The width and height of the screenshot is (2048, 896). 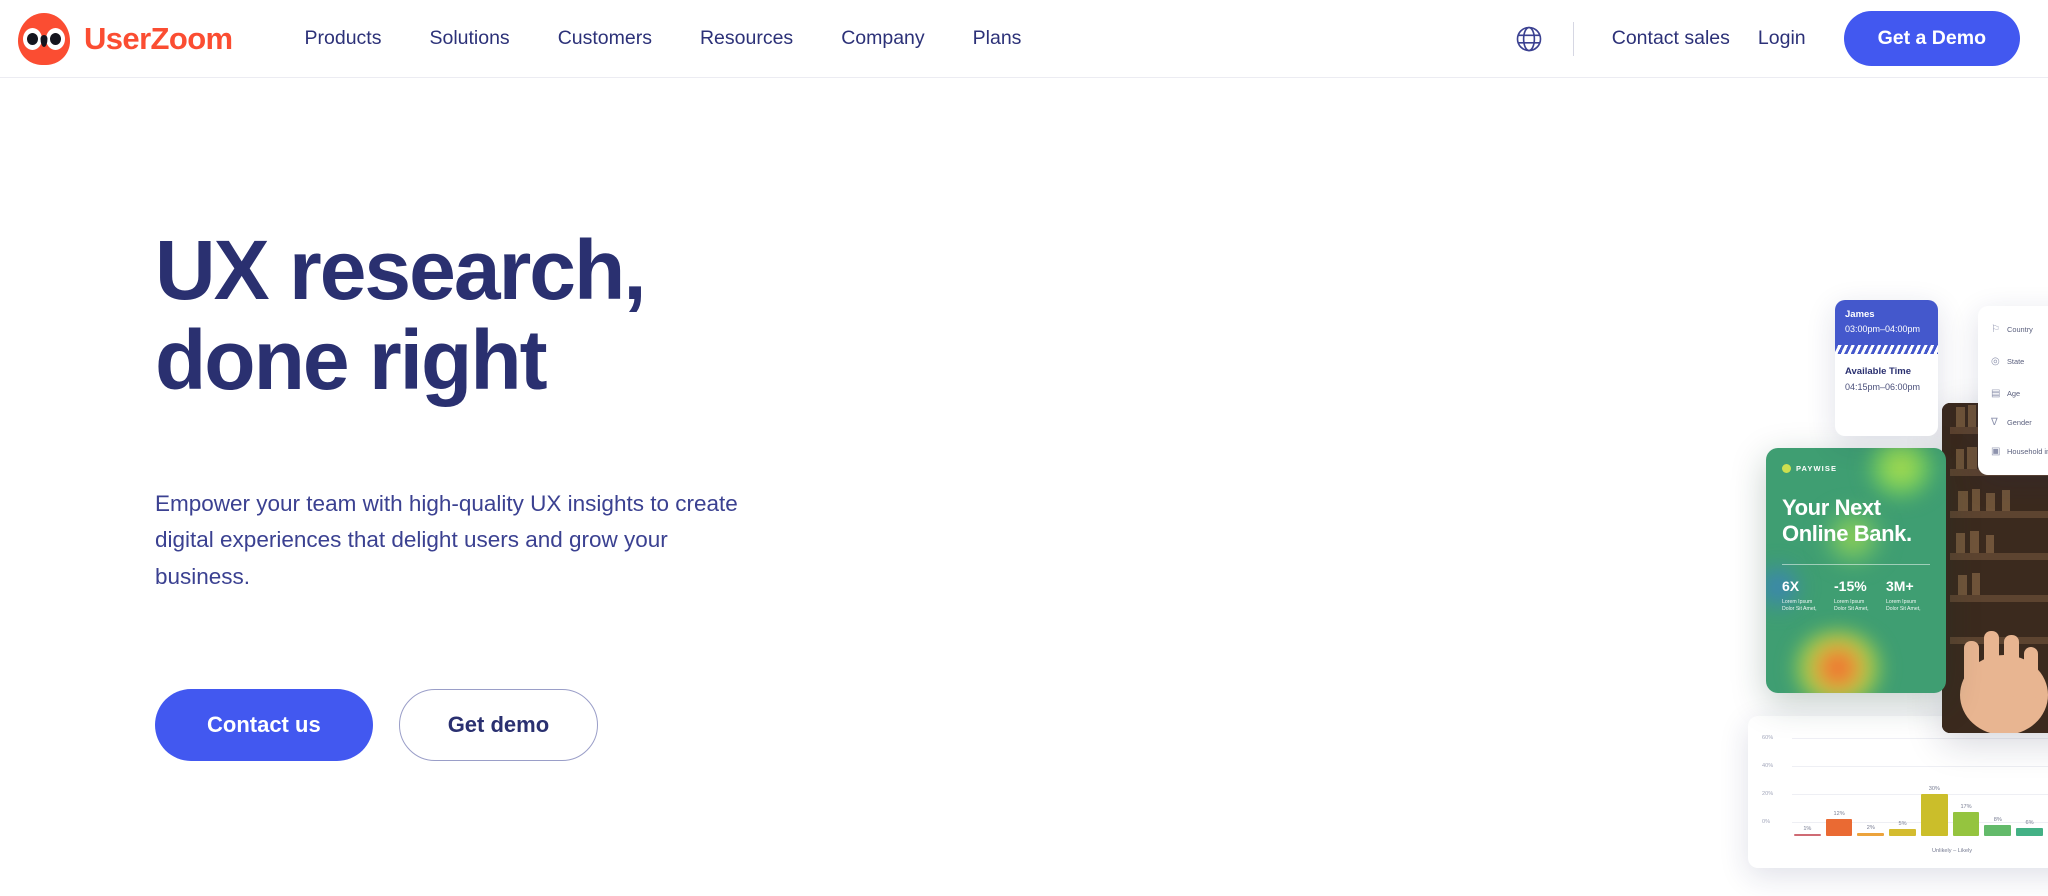 I want to click on bar-item: 2%, so click(x=1871, y=787).